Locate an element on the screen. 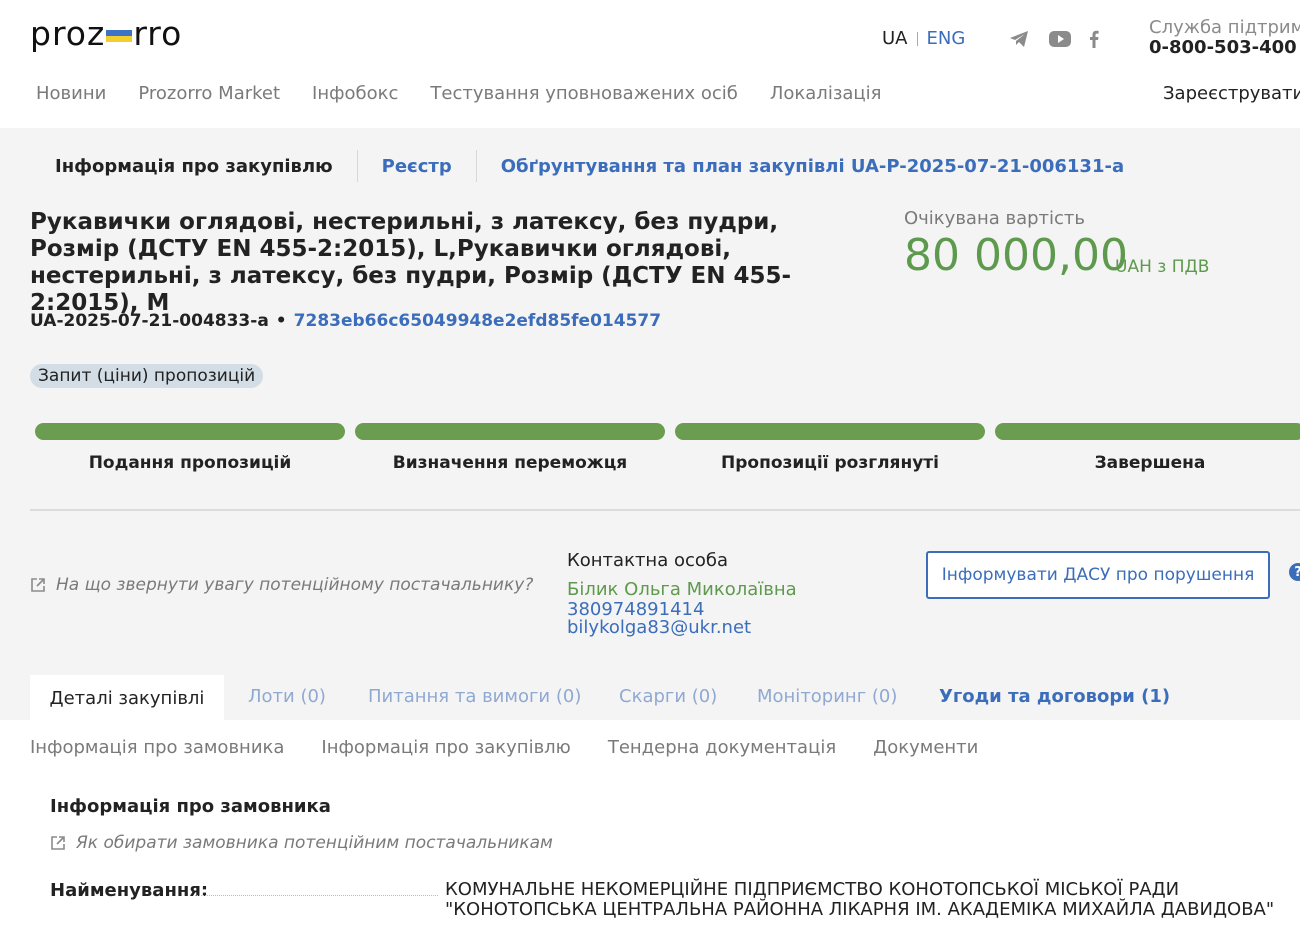  prozorro-logo: proz rro is located at coordinates (106, 33).